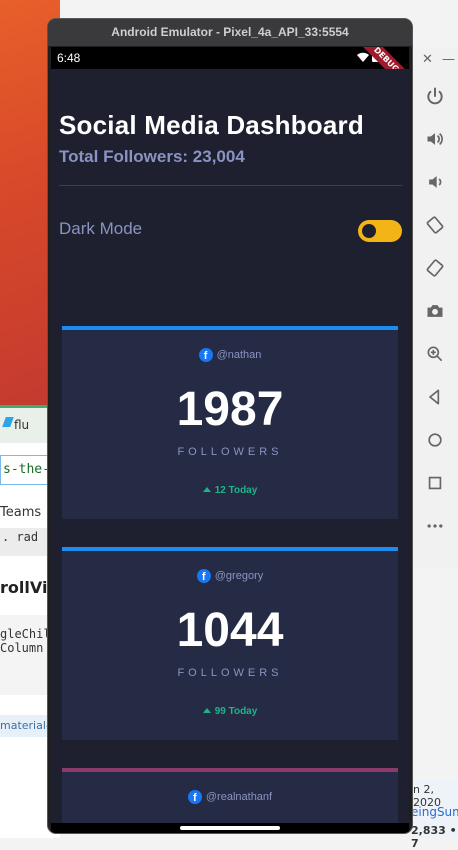  What do you see at coordinates (369, 231) in the screenshot?
I see `toggle-knob` at bounding box center [369, 231].